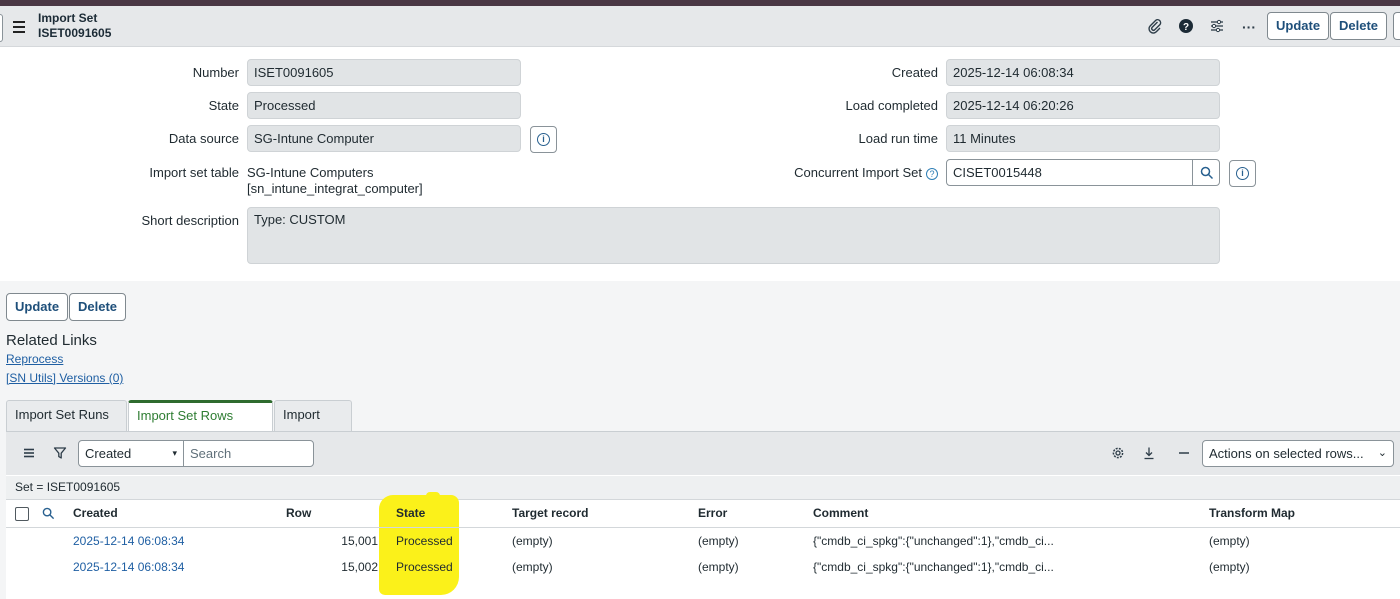 The image size is (1400, 599). Describe the element at coordinates (64, 378) in the screenshot. I see `sn-utils-versions-link: [SN Utils] Versions (0)` at that location.